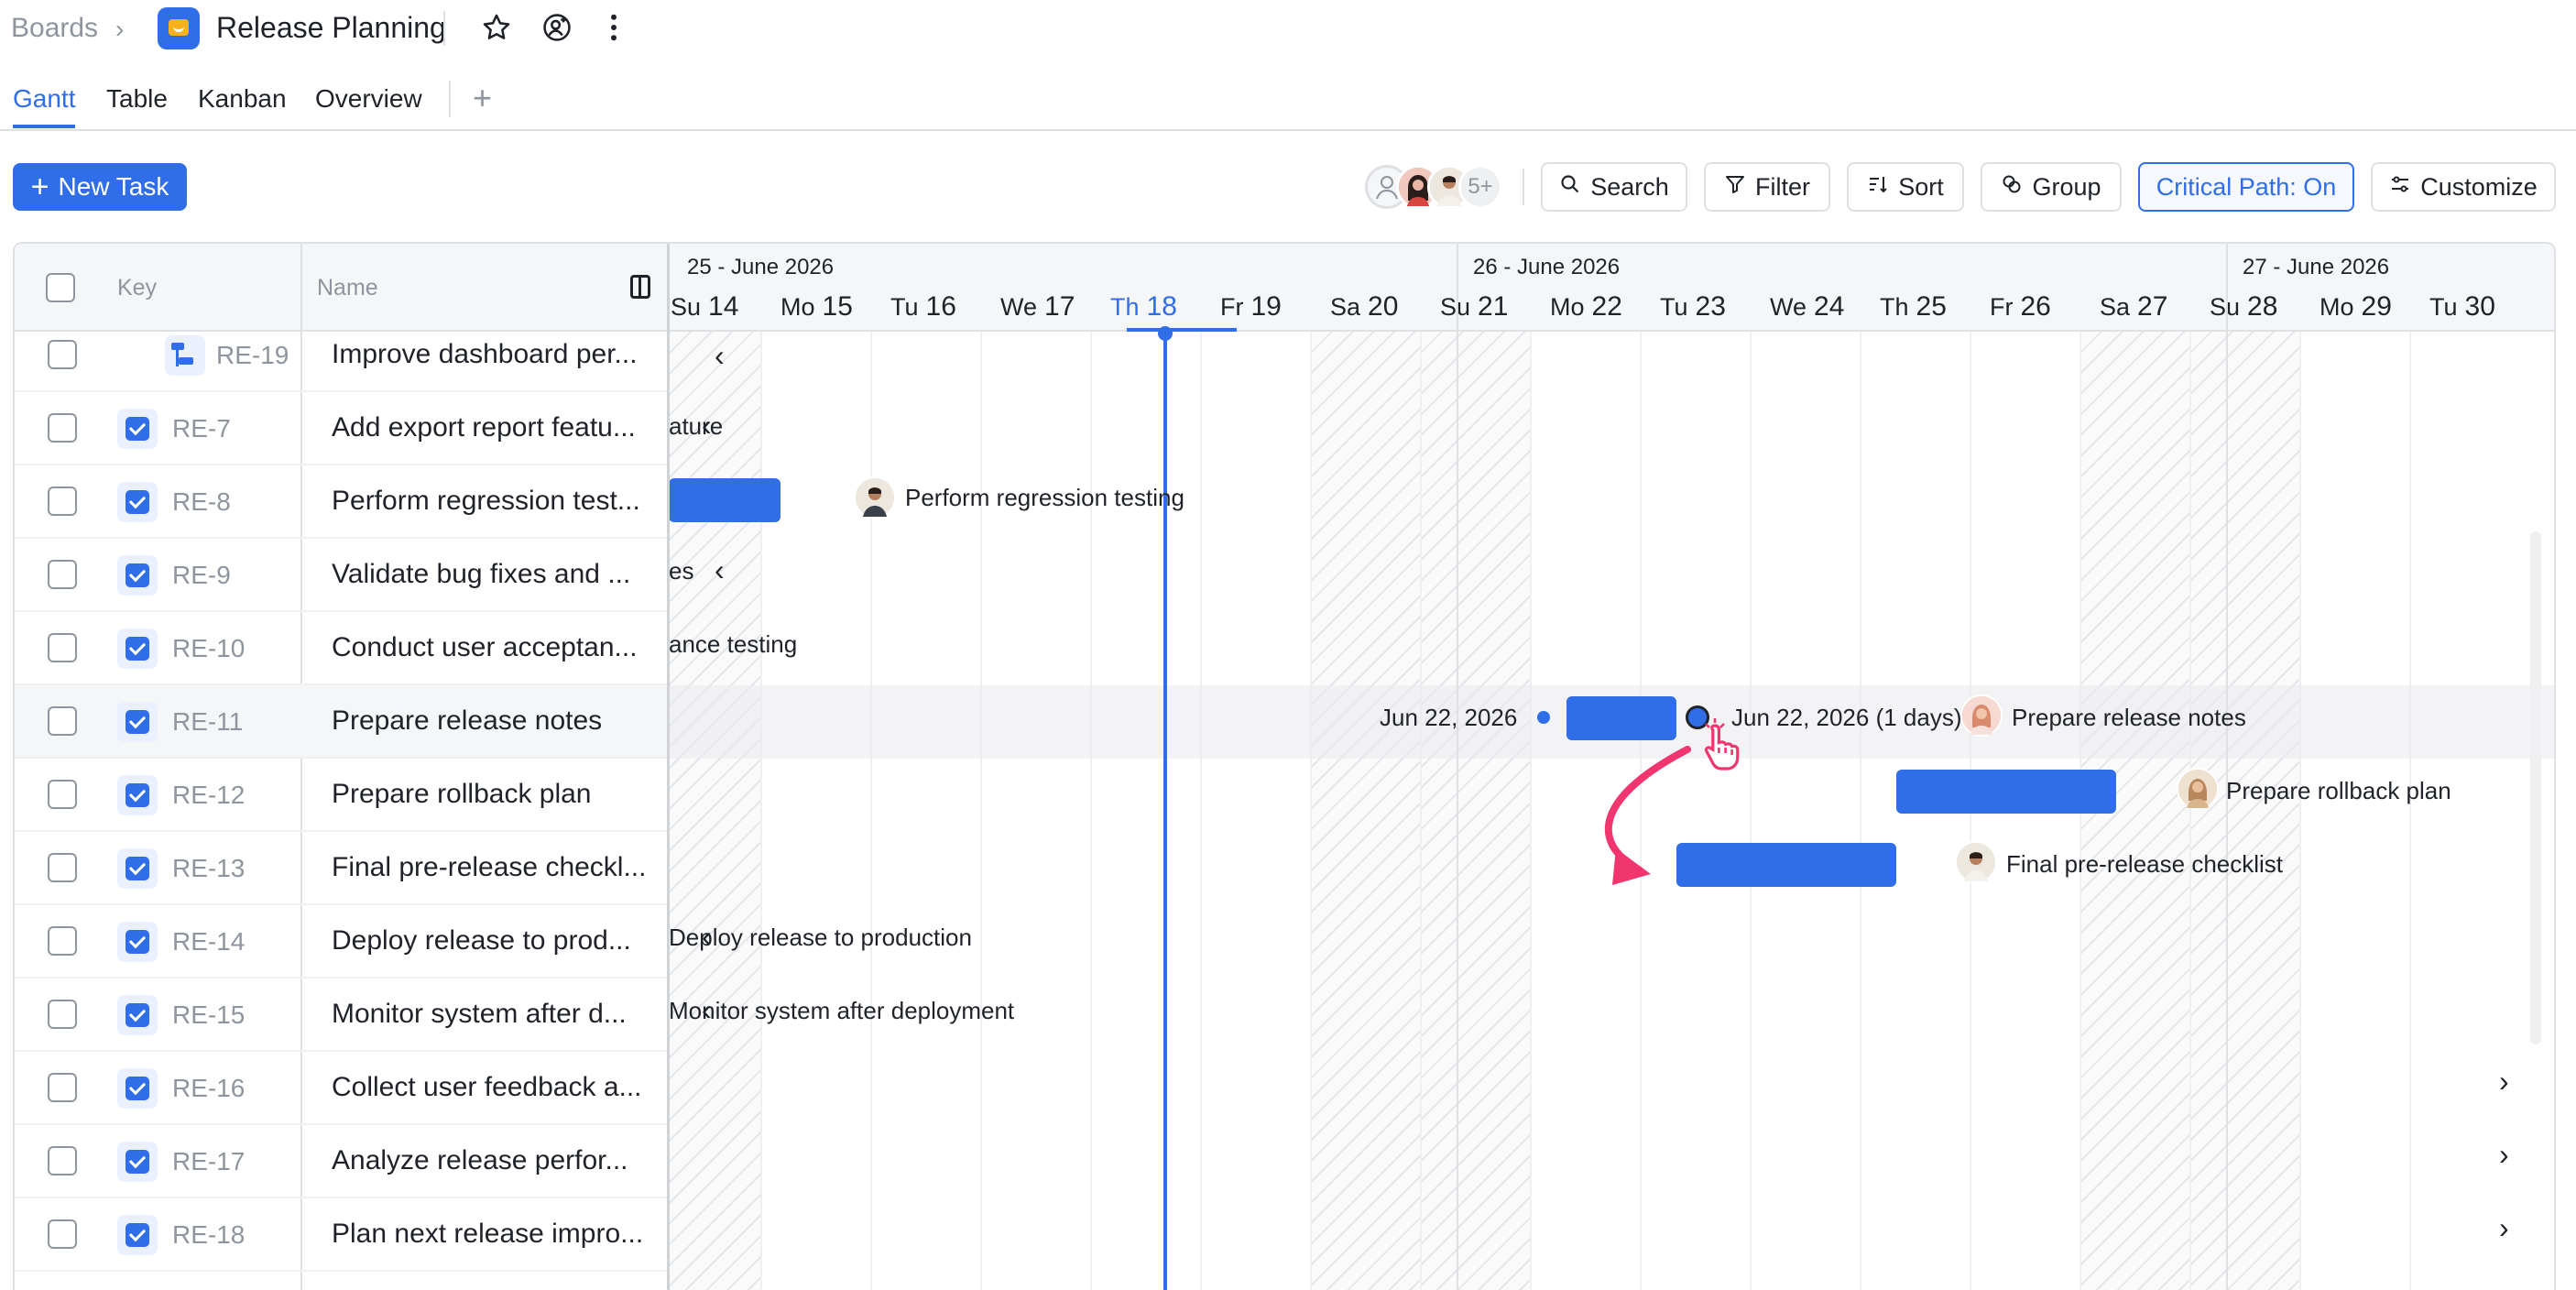  I want to click on toolbar-divider, so click(1524, 187).